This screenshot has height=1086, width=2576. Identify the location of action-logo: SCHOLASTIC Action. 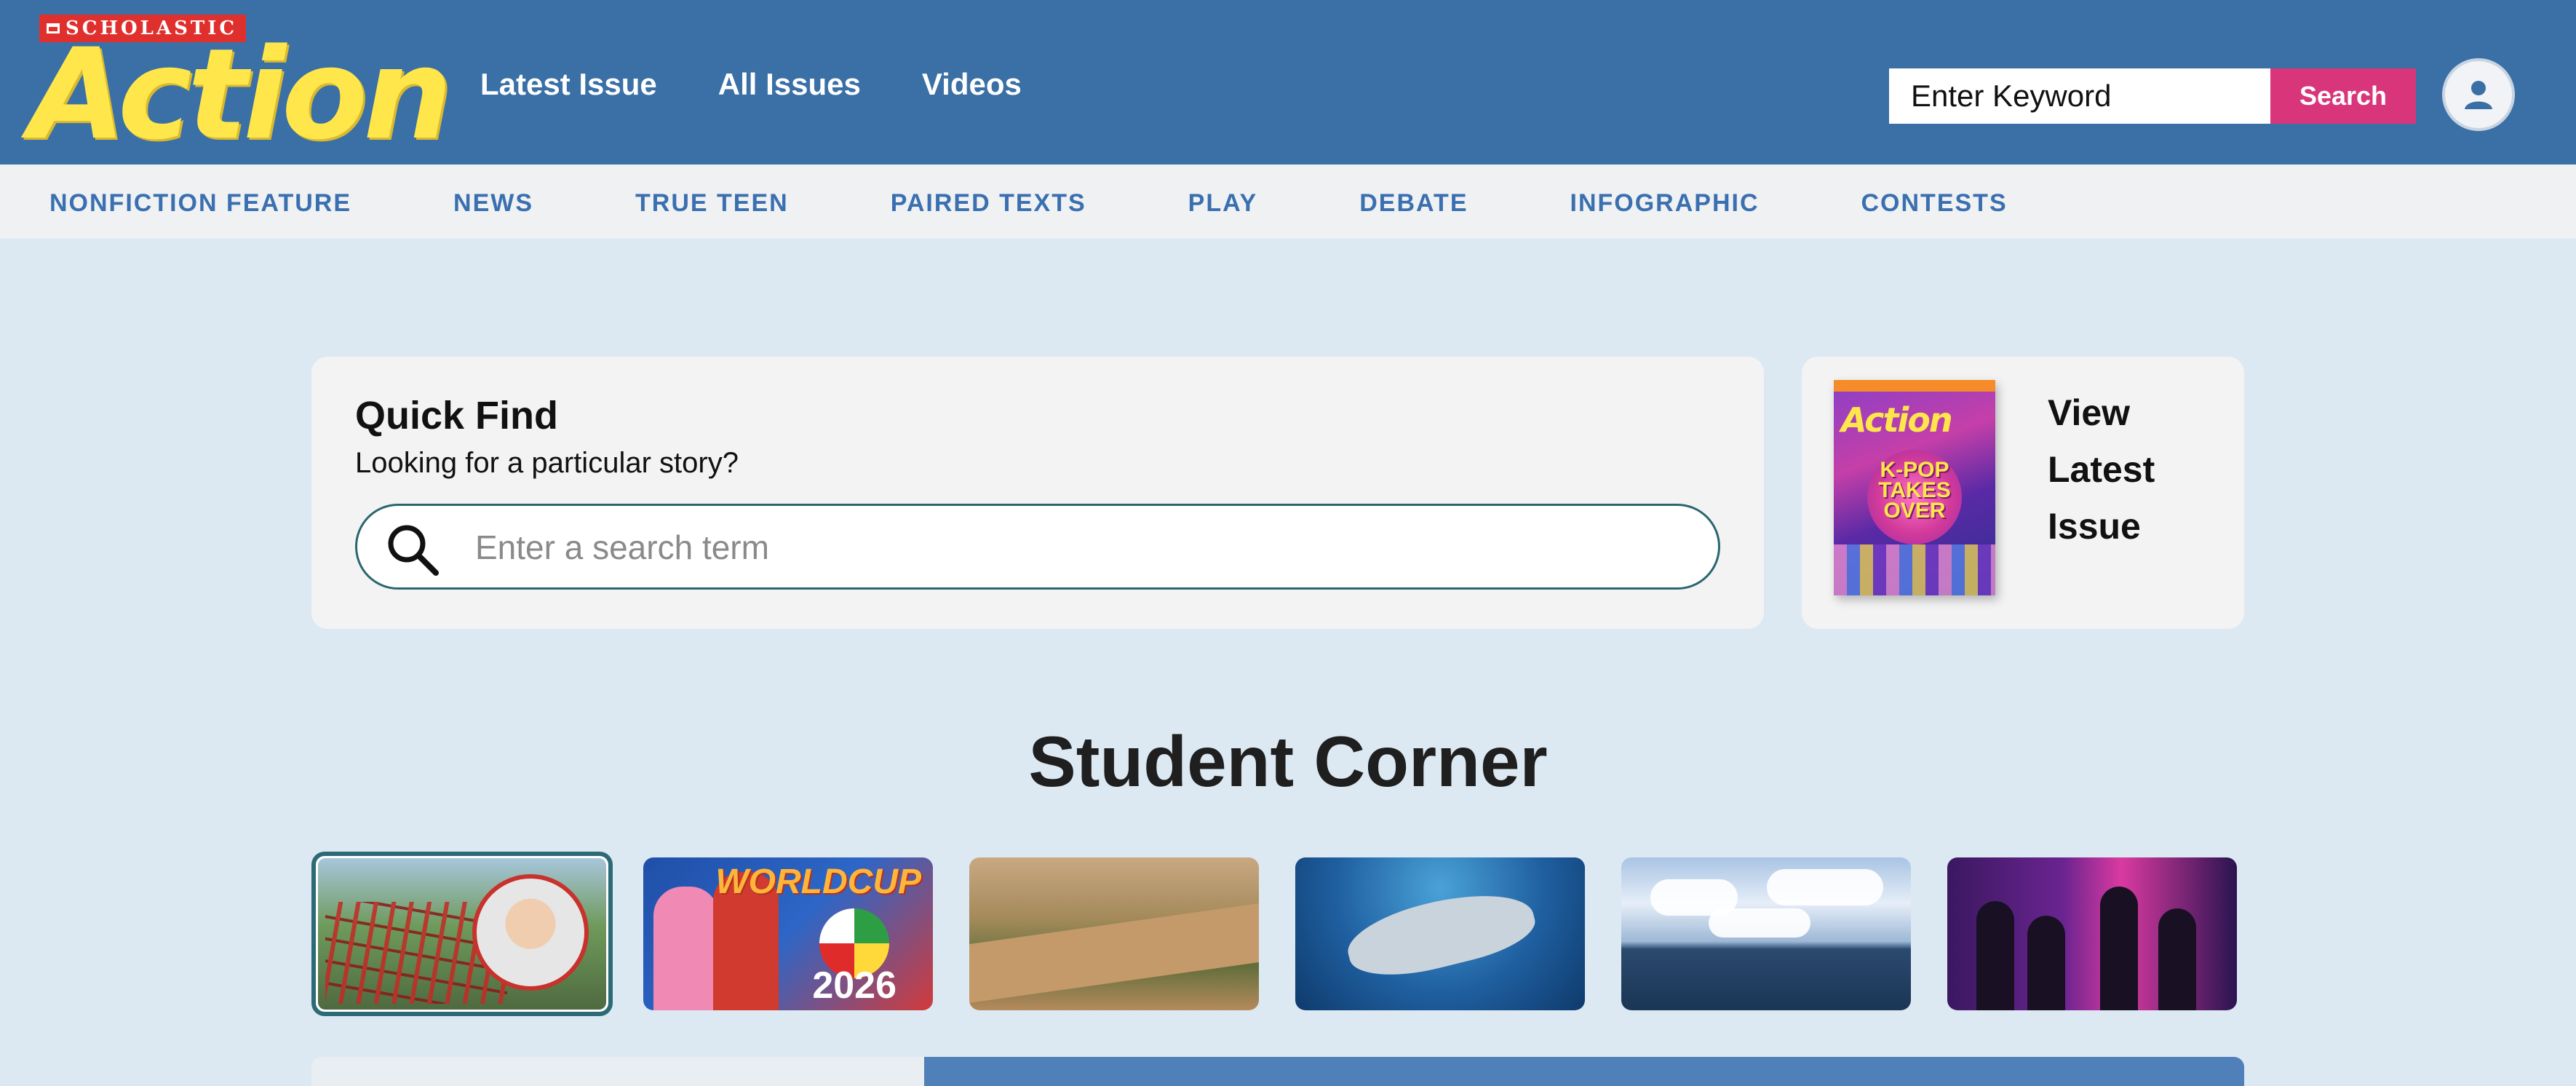
(241, 86).